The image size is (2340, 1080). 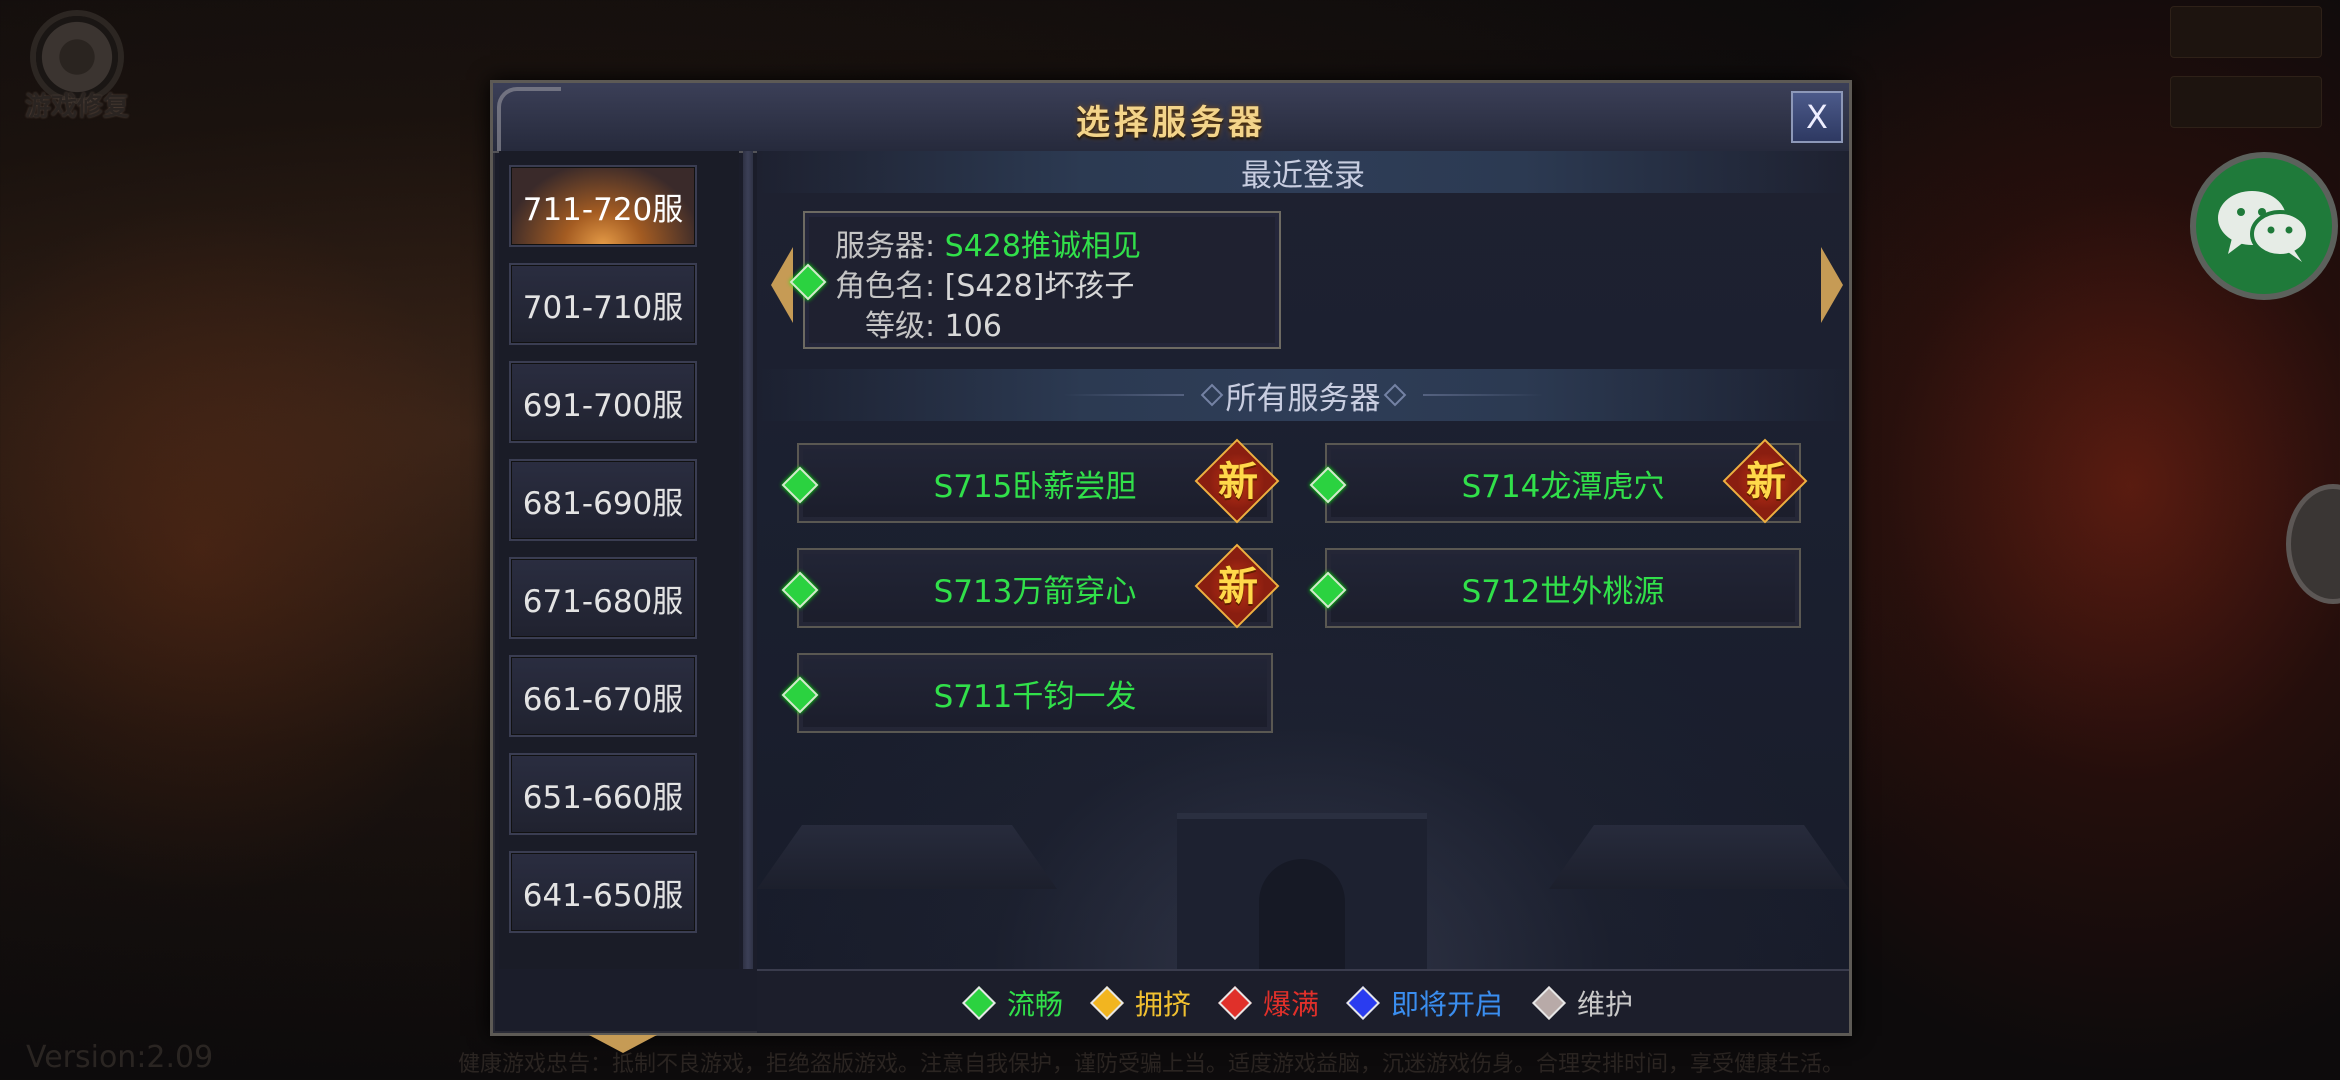 What do you see at coordinates (623, 1044) in the screenshot?
I see `scroll-down-arrow-icon` at bounding box center [623, 1044].